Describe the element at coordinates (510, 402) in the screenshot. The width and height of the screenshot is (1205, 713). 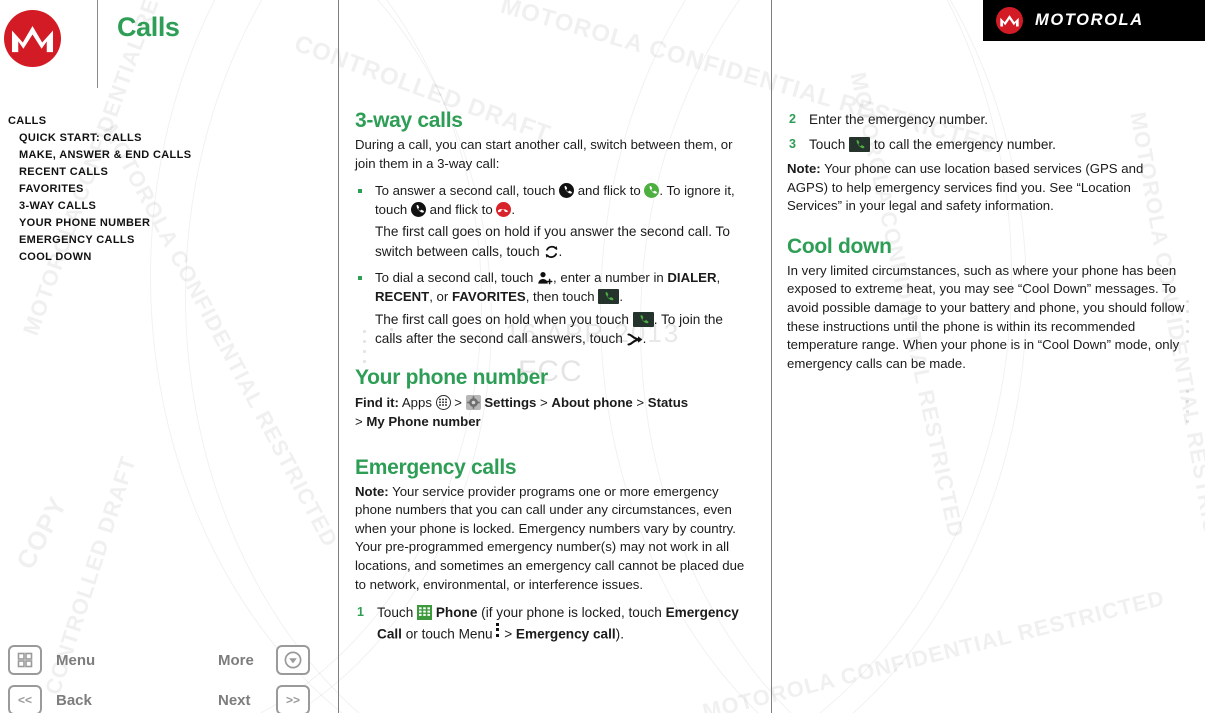
I see `settings-label: Settings` at that location.